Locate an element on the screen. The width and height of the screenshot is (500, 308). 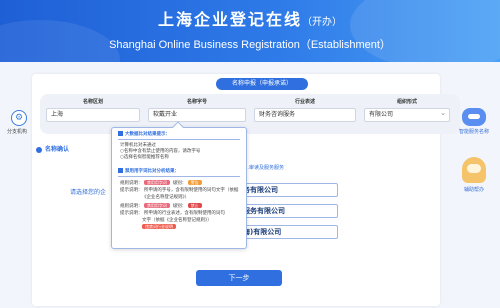
org-form-select: 有限公司 is located at coordinates (407, 115).